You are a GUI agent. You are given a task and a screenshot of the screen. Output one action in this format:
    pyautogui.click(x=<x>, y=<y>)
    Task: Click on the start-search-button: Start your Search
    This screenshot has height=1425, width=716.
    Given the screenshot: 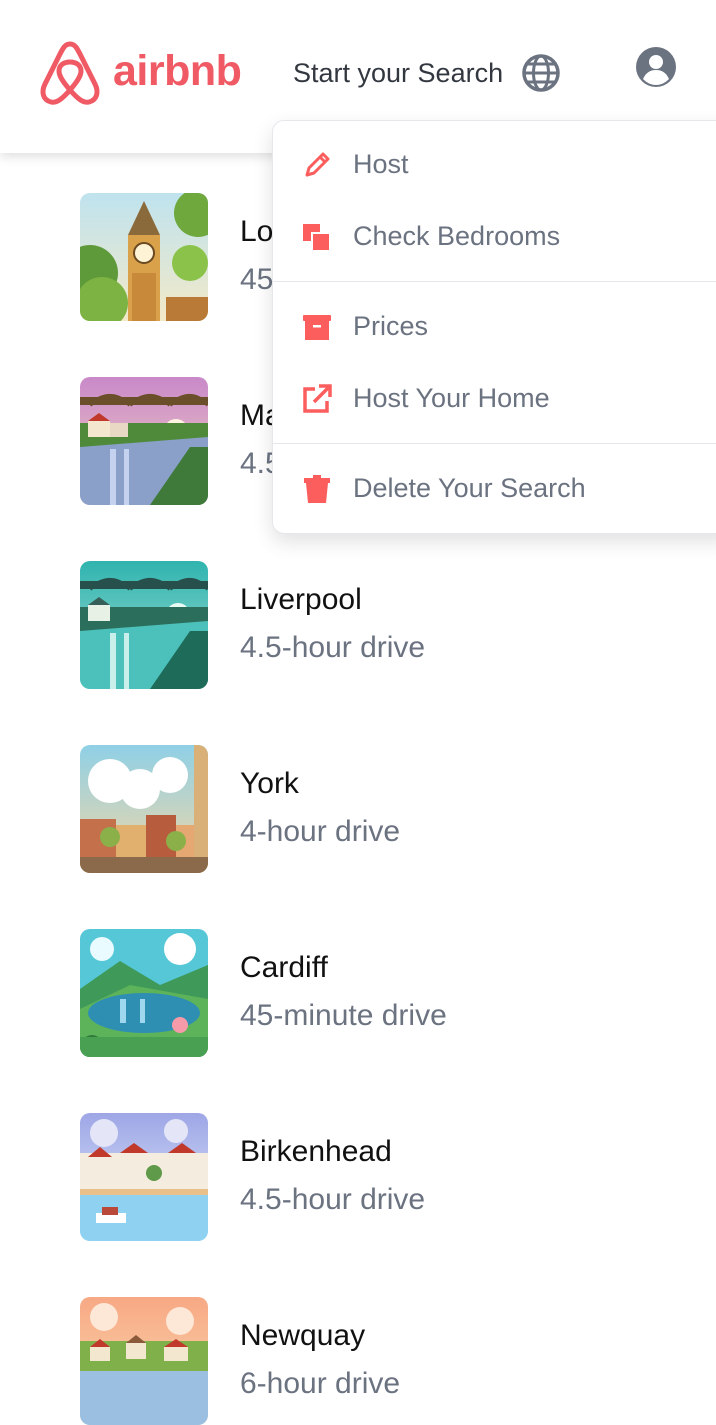 What is the action you would take?
    pyautogui.click(x=427, y=73)
    